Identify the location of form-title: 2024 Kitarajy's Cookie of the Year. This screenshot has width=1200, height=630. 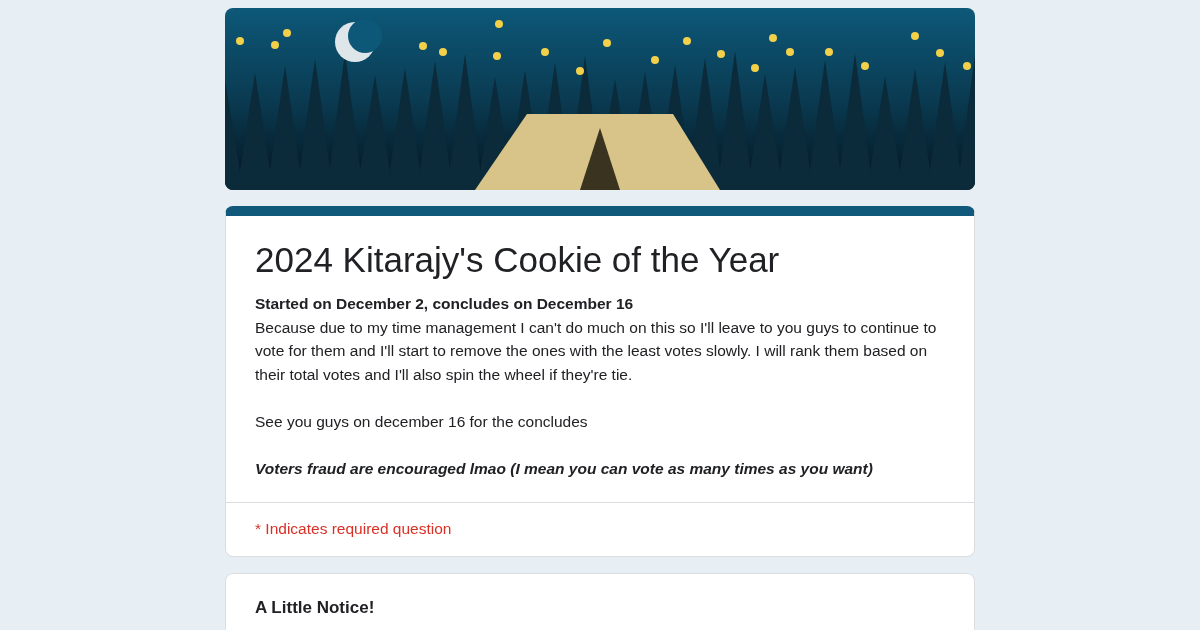
(517, 260).